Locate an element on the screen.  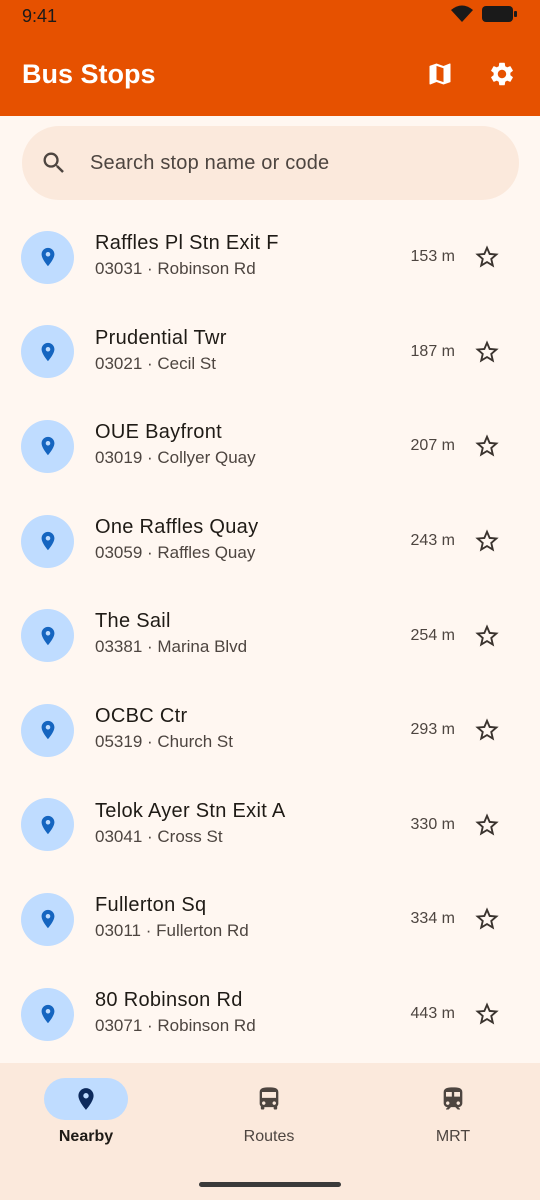
stop-code-road: 03031 · Robinson Rd is located at coordinates (175, 268).